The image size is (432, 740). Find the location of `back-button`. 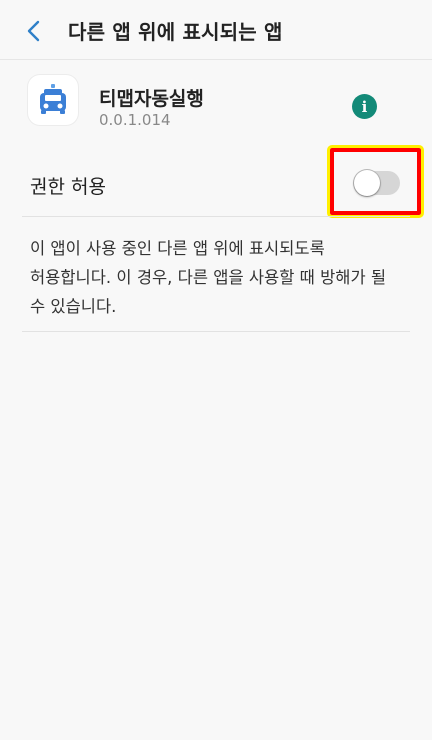

back-button is located at coordinates (34, 31).